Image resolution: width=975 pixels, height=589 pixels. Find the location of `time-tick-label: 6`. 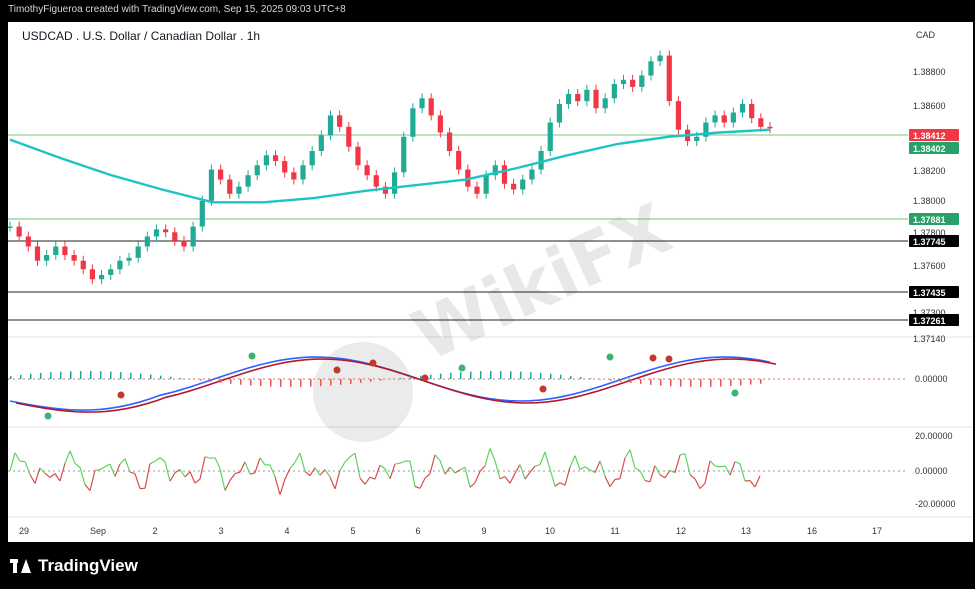

time-tick-label: 6 is located at coordinates (417, 531).